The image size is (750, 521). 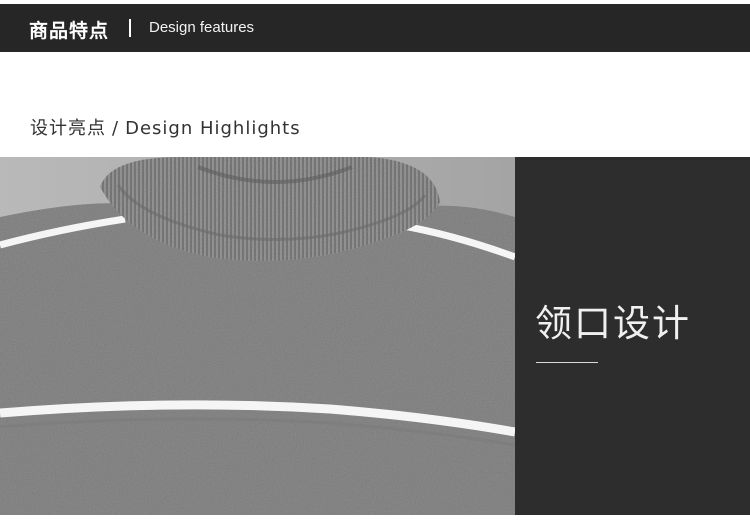 What do you see at coordinates (567, 362) in the screenshot?
I see `feature-underline` at bounding box center [567, 362].